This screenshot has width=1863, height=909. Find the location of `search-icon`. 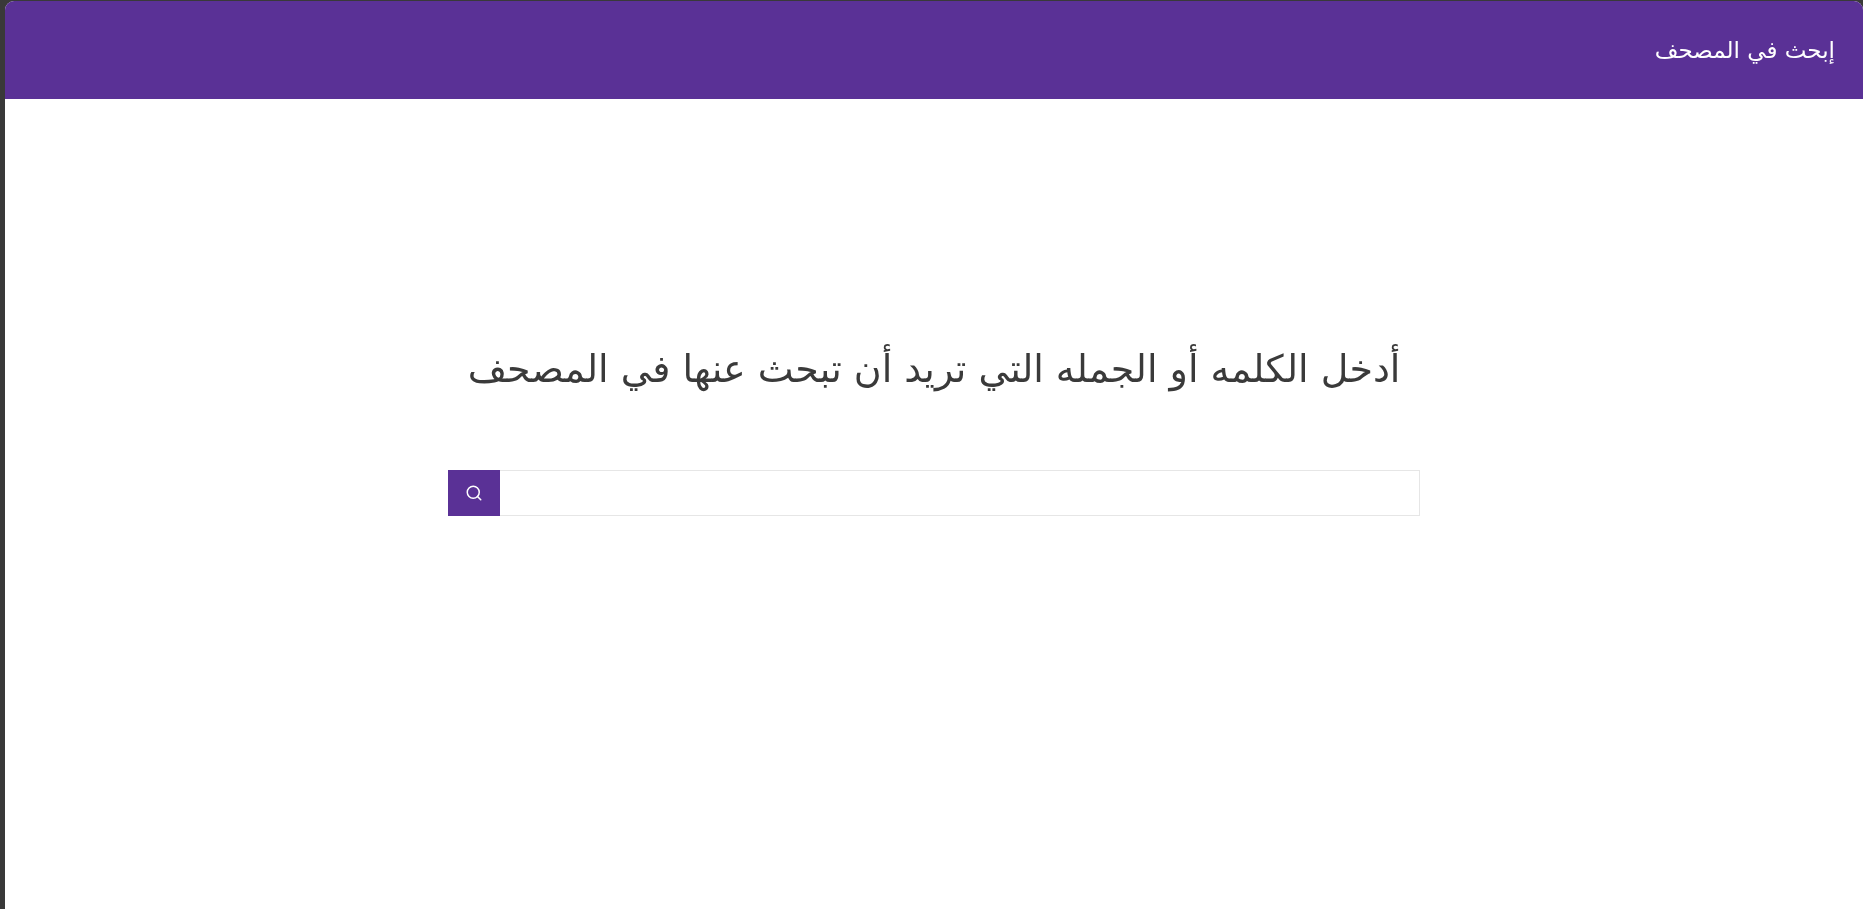

search-icon is located at coordinates (474, 493).